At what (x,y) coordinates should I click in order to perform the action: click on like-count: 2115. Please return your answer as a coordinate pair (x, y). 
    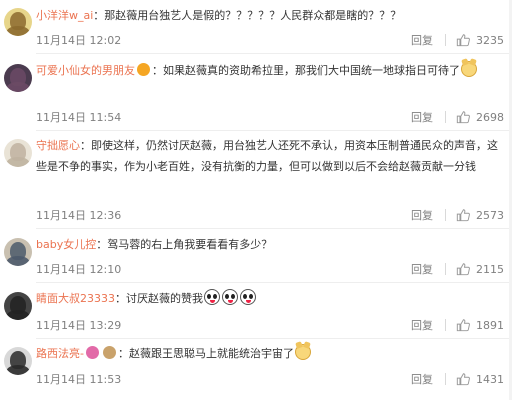
    Looking at the image, I should click on (490, 269).